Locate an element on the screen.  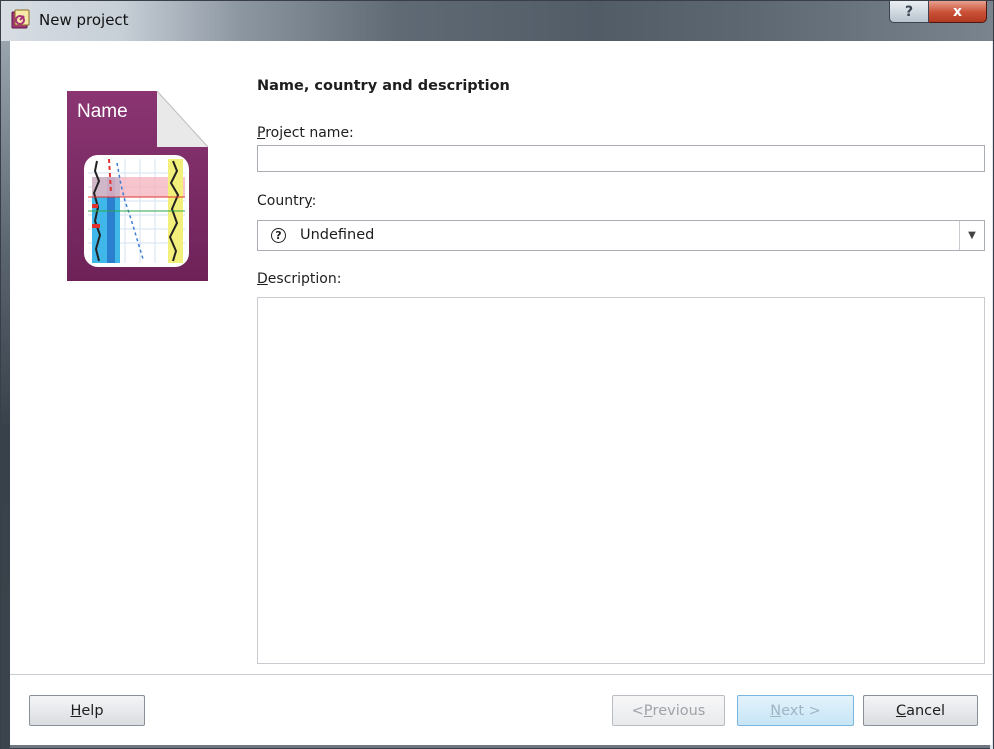
section-heading: Name, country and description is located at coordinates (383, 86).